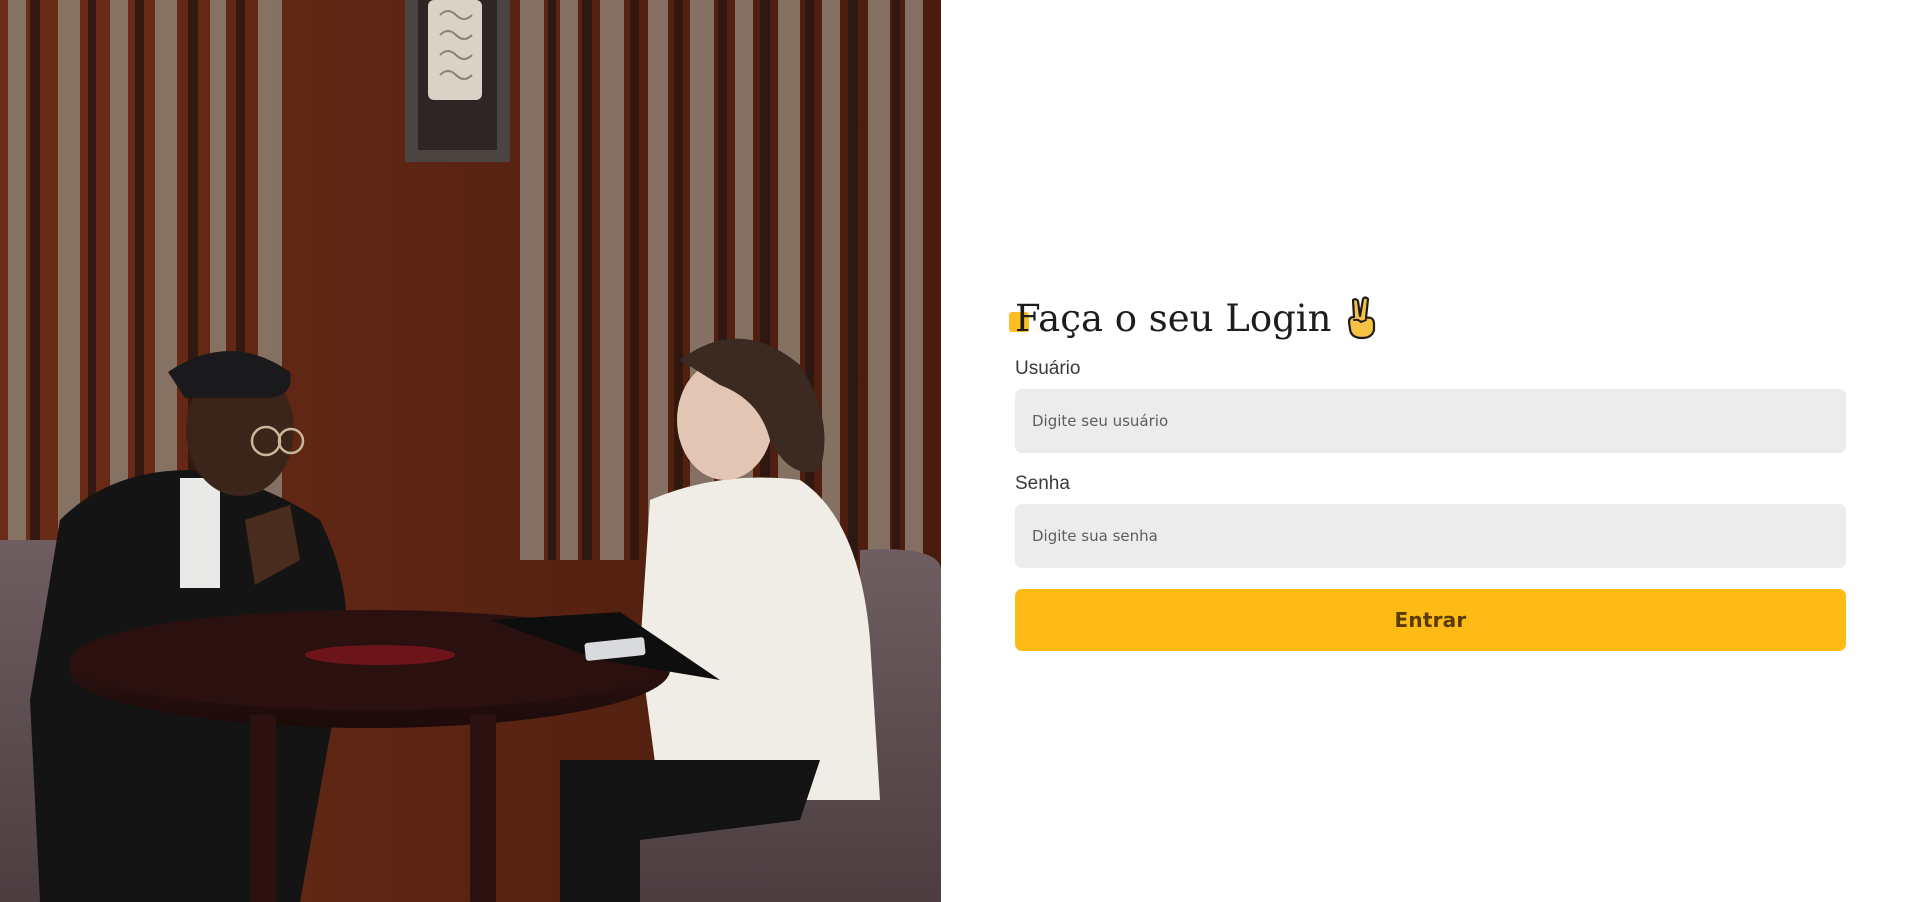 The height and width of the screenshot is (902, 1920). What do you see at coordinates (1430, 620) in the screenshot?
I see `login-submit-button: Entrar` at bounding box center [1430, 620].